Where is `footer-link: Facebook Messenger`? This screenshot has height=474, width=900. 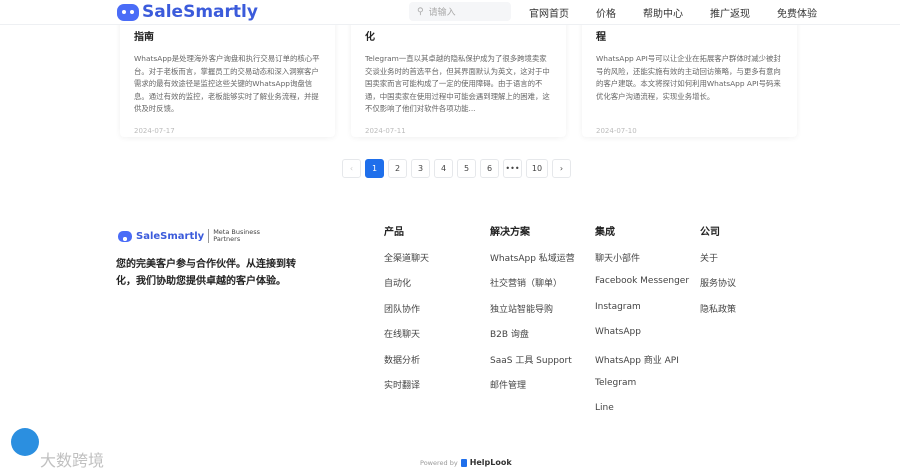 footer-link: Facebook Messenger is located at coordinates (642, 288).